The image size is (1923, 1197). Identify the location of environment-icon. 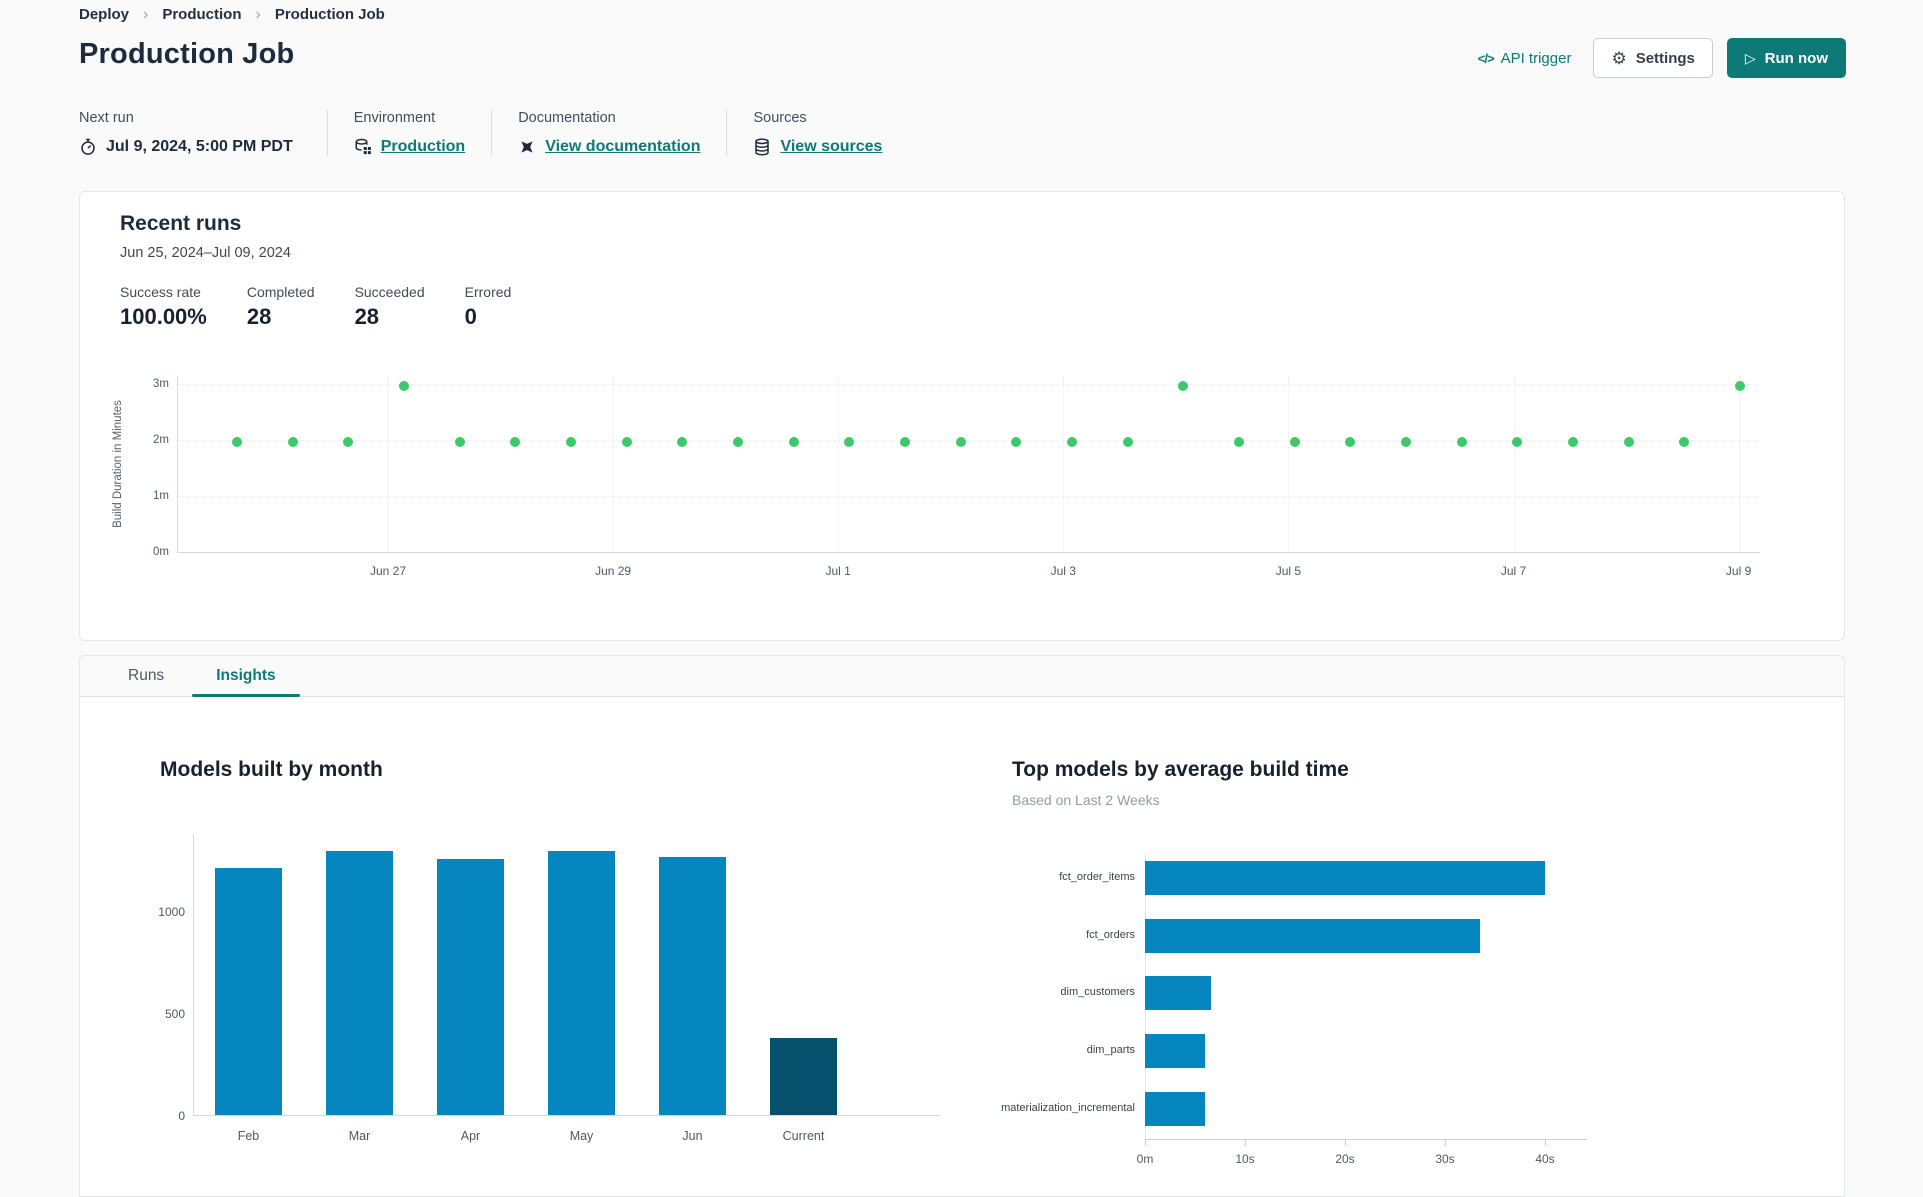
(363, 147).